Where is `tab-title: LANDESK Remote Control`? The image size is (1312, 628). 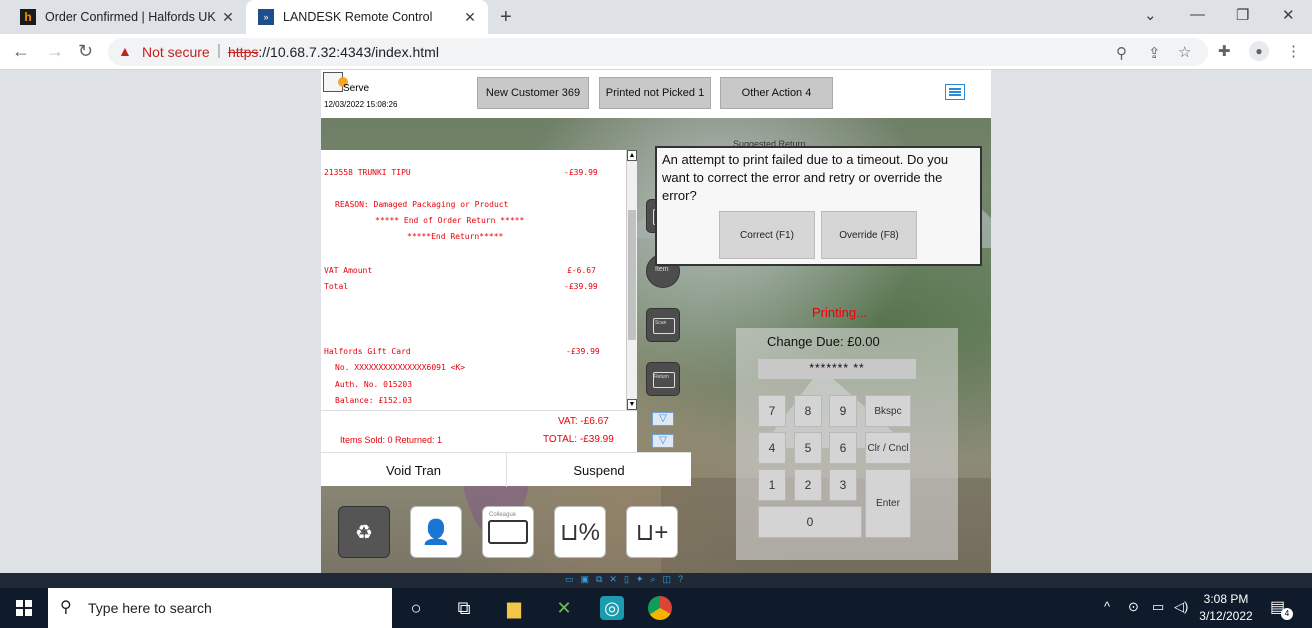 tab-title: LANDESK Remote Control is located at coordinates (358, 17).